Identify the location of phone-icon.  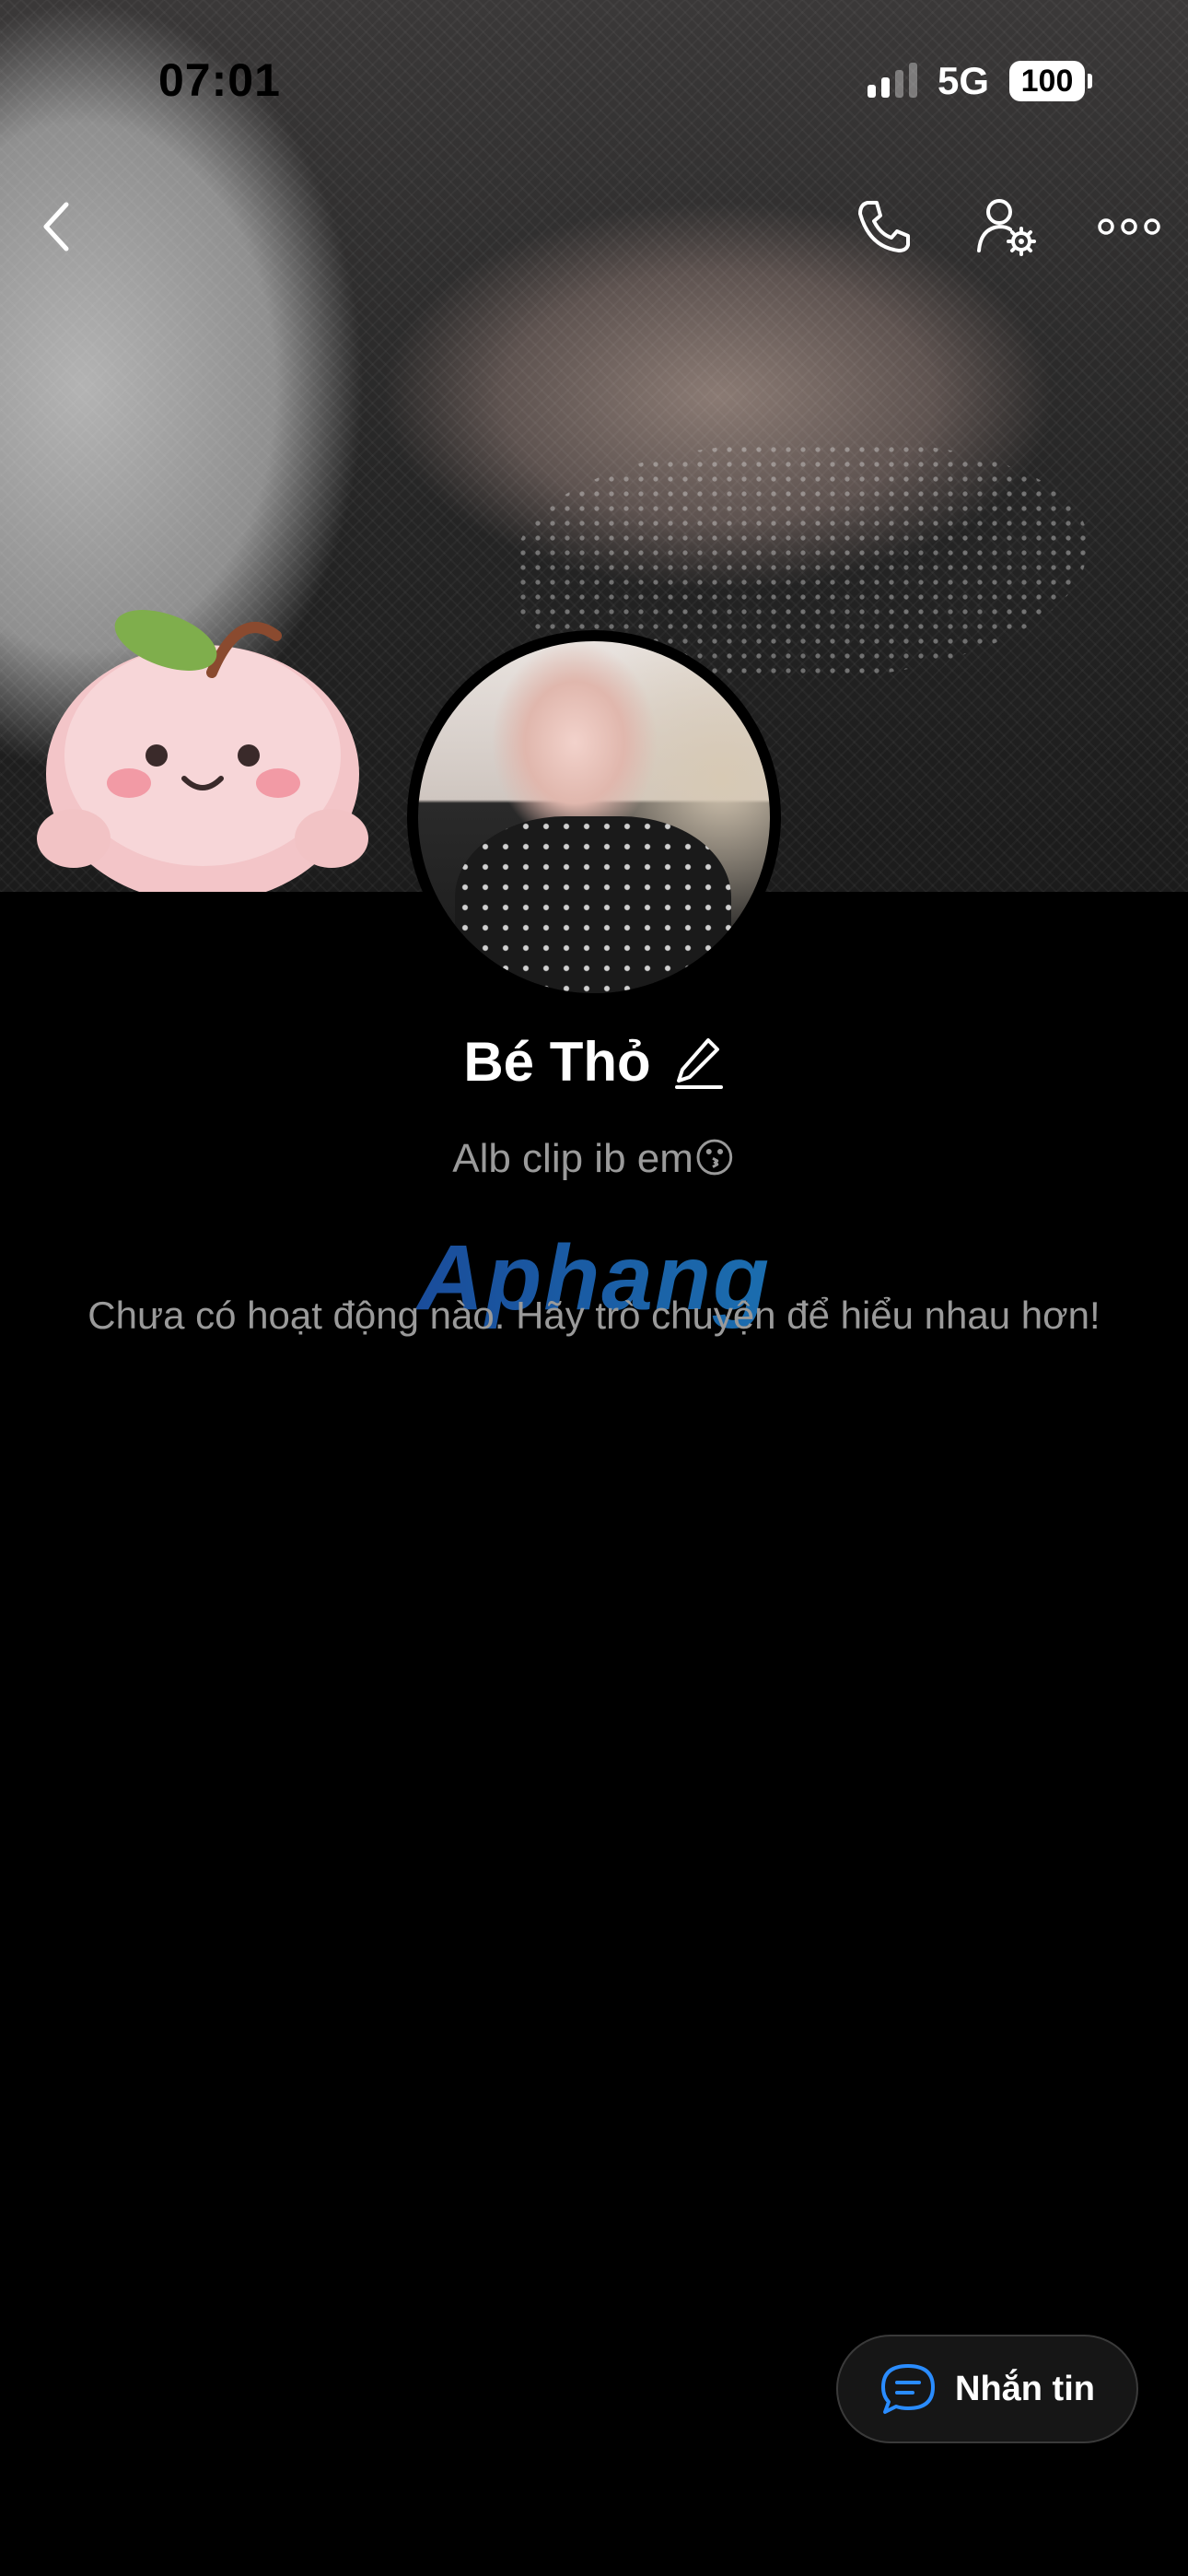
(884, 227).